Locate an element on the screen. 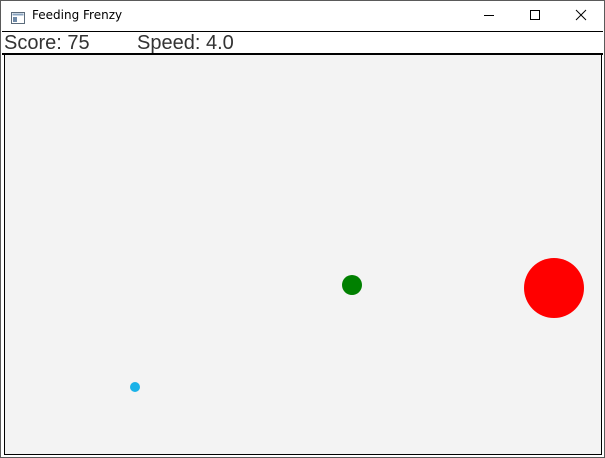 Image resolution: width=605 pixels, height=458 pixels. score-label: Score: 75 is located at coordinates (47, 43).